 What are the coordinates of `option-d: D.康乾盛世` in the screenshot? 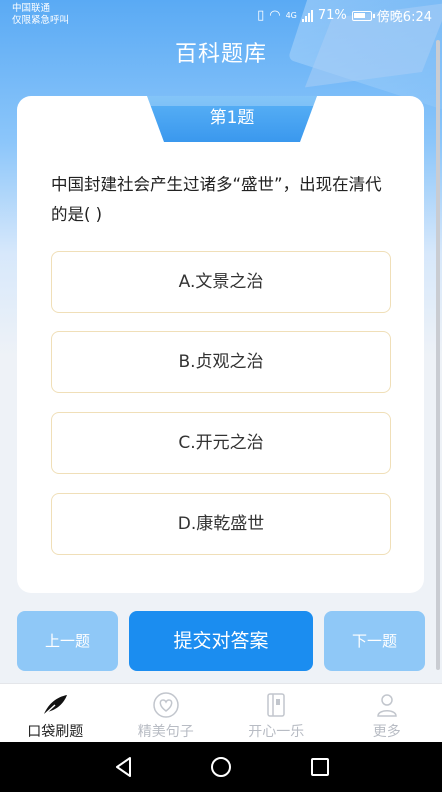 It's located at (221, 524).